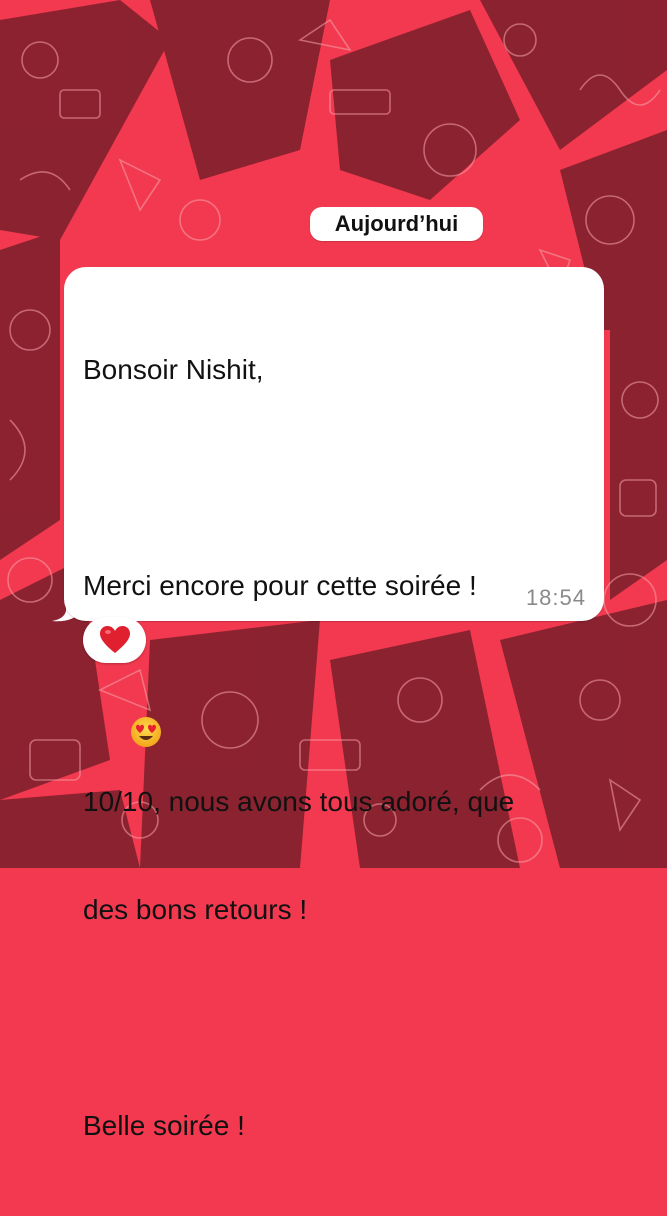  Describe the element at coordinates (145, 731) in the screenshot. I see `heart-eyes-emoji-icon` at that location.